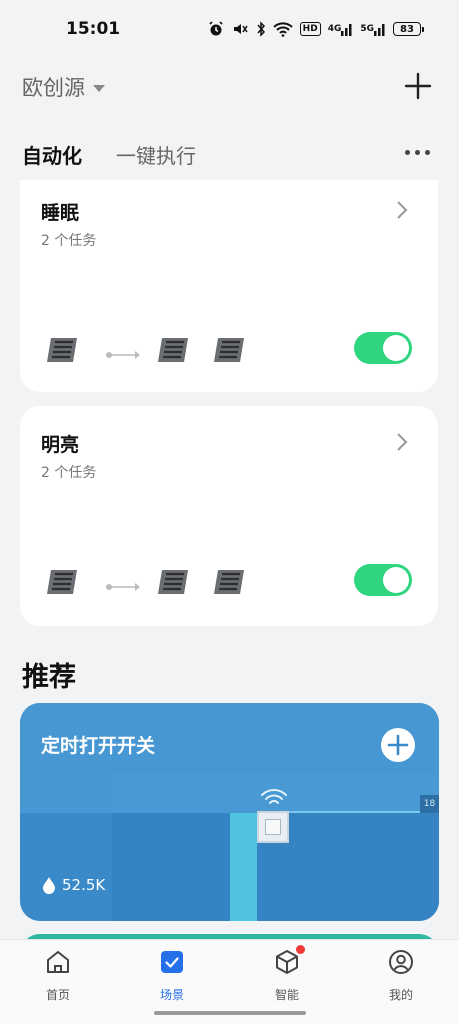  I want to click on nav-scenes: 场景, so click(172, 975).